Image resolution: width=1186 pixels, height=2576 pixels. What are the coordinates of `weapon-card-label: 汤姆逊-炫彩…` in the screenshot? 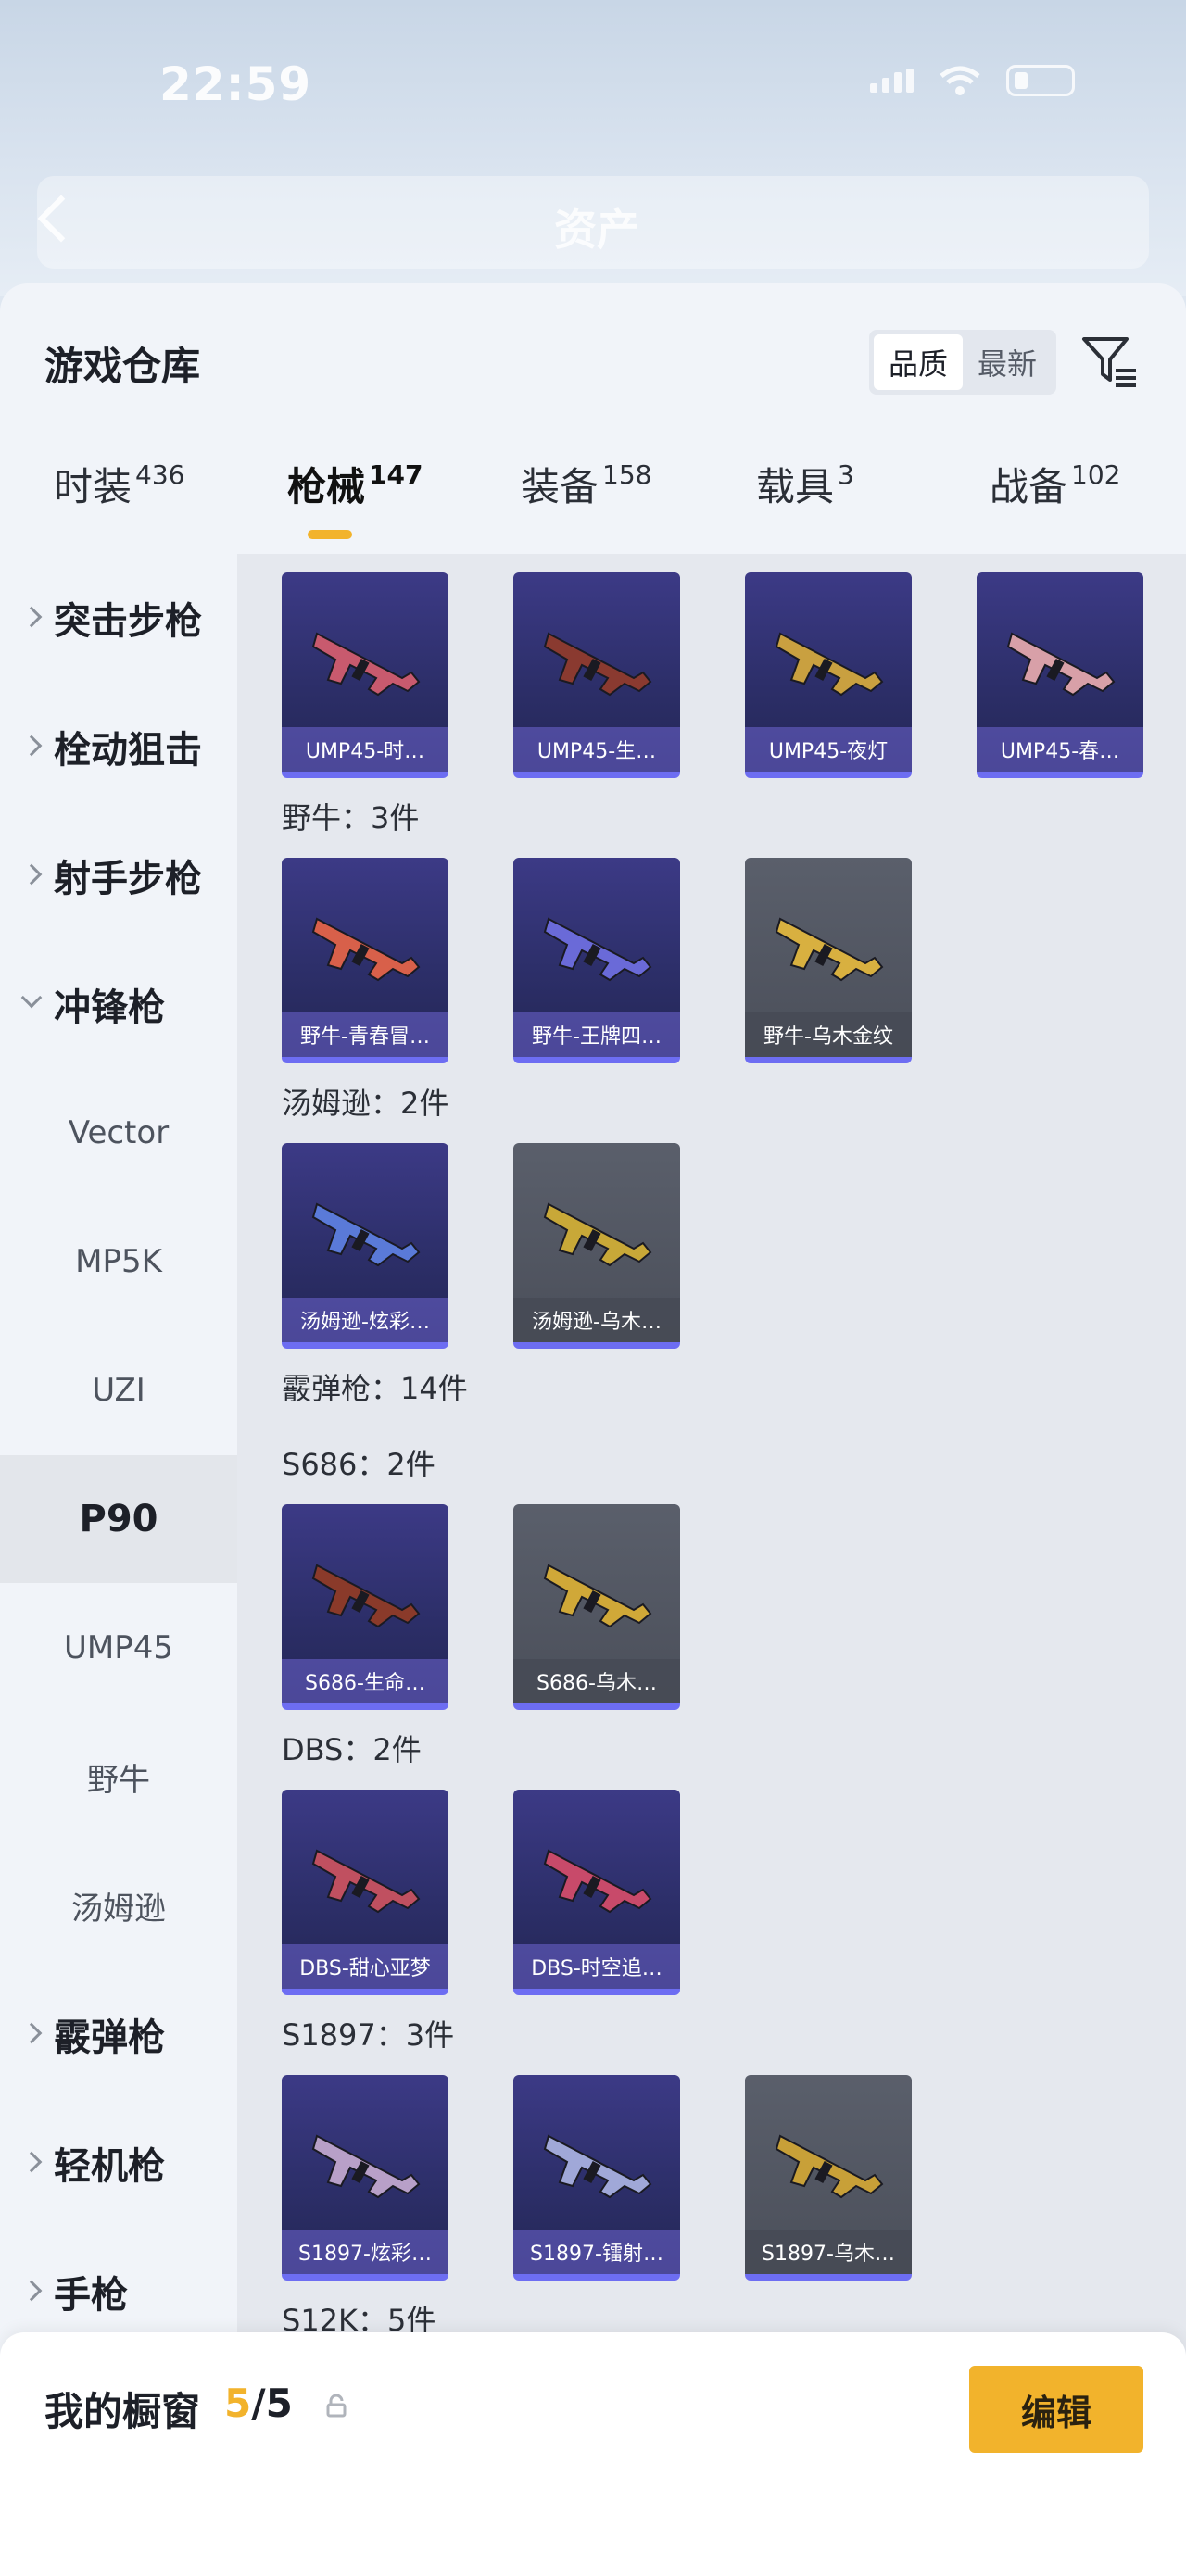 It's located at (365, 1320).